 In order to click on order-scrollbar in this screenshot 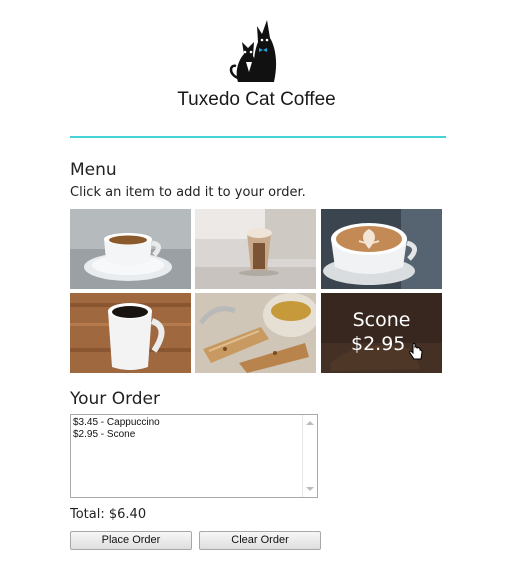, I will do `click(309, 456)`.